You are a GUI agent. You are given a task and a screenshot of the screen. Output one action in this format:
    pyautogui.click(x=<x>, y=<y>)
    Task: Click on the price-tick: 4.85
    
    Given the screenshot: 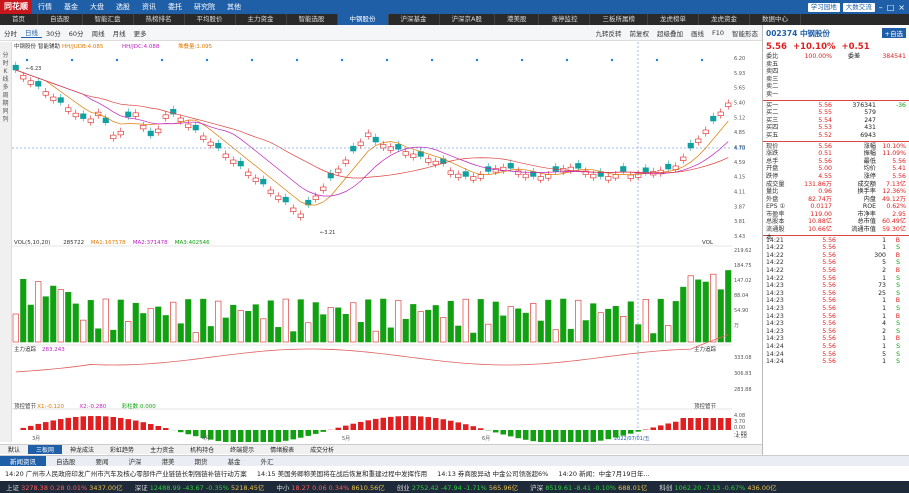 What is the action you would take?
    pyautogui.click(x=739, y=133)
    